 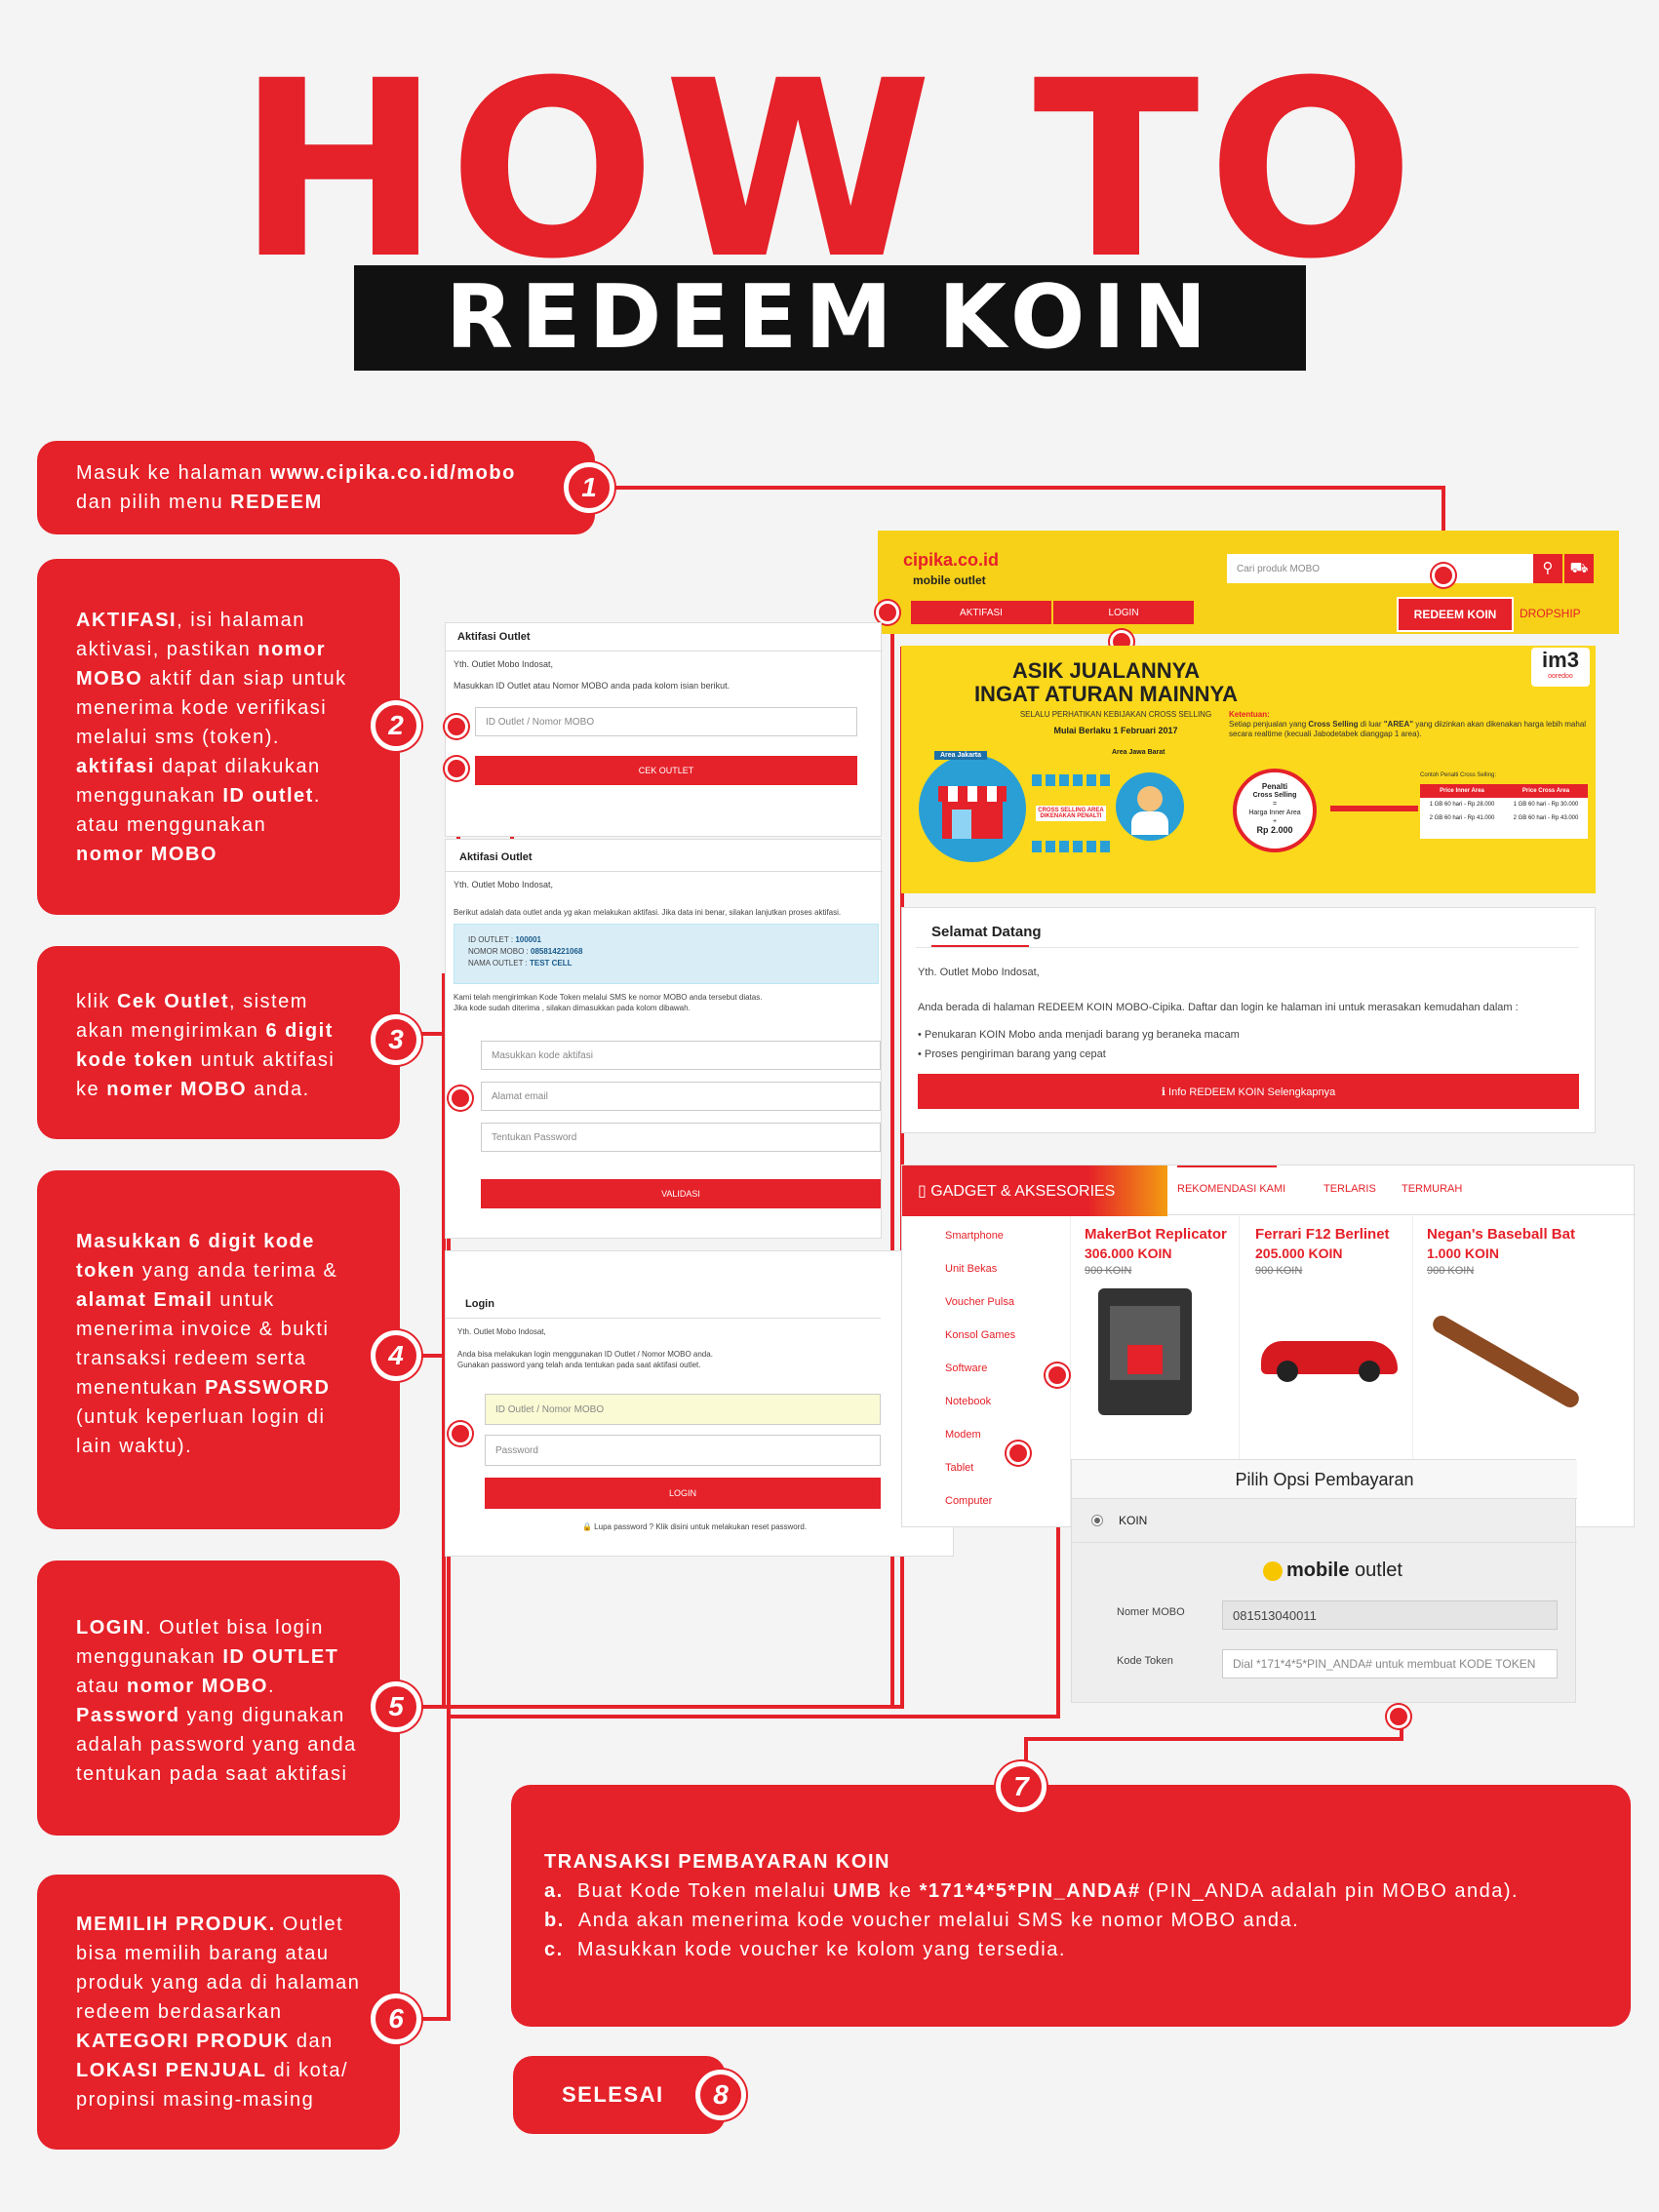 What do you see at coordinates (1248, 1091) in the screenshot?
I see `info-redeem-button: ℹ Info REDEEM KOIN Selengkapnya` at bounding box center [1248, 1091].